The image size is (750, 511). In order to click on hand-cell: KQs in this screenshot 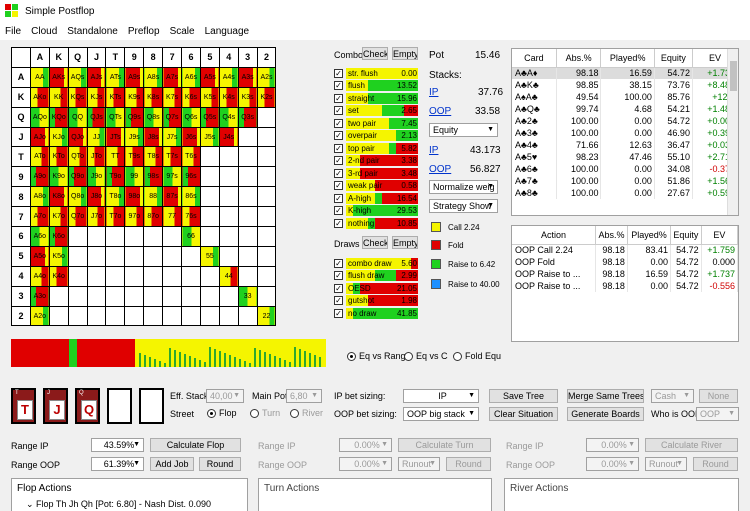, I will do `click(77, 97)`.